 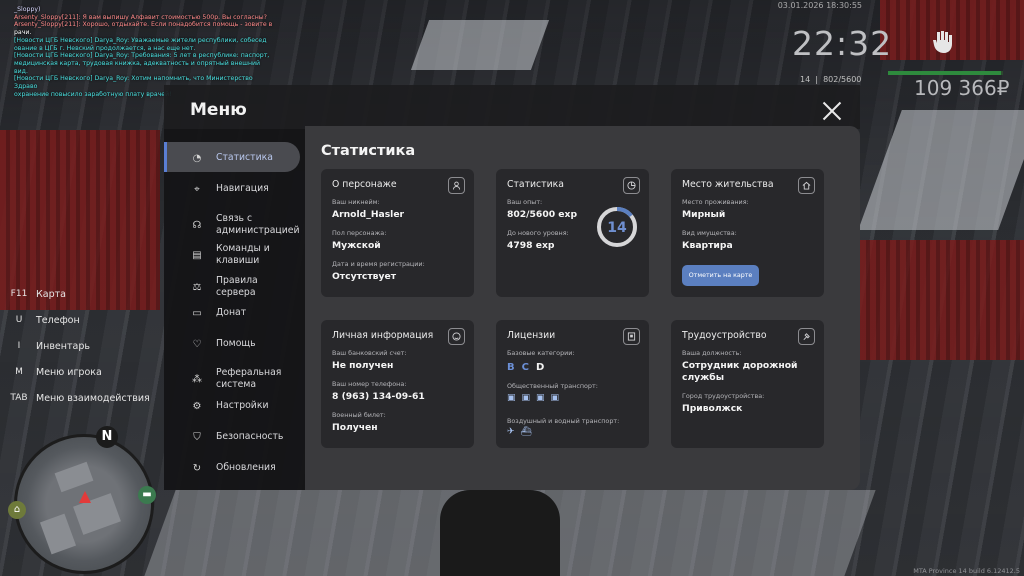 What do you see at coordinates (805, 79) in the screenshot?
I see `hud-level-value: 14` at bounding box center [805, 79].